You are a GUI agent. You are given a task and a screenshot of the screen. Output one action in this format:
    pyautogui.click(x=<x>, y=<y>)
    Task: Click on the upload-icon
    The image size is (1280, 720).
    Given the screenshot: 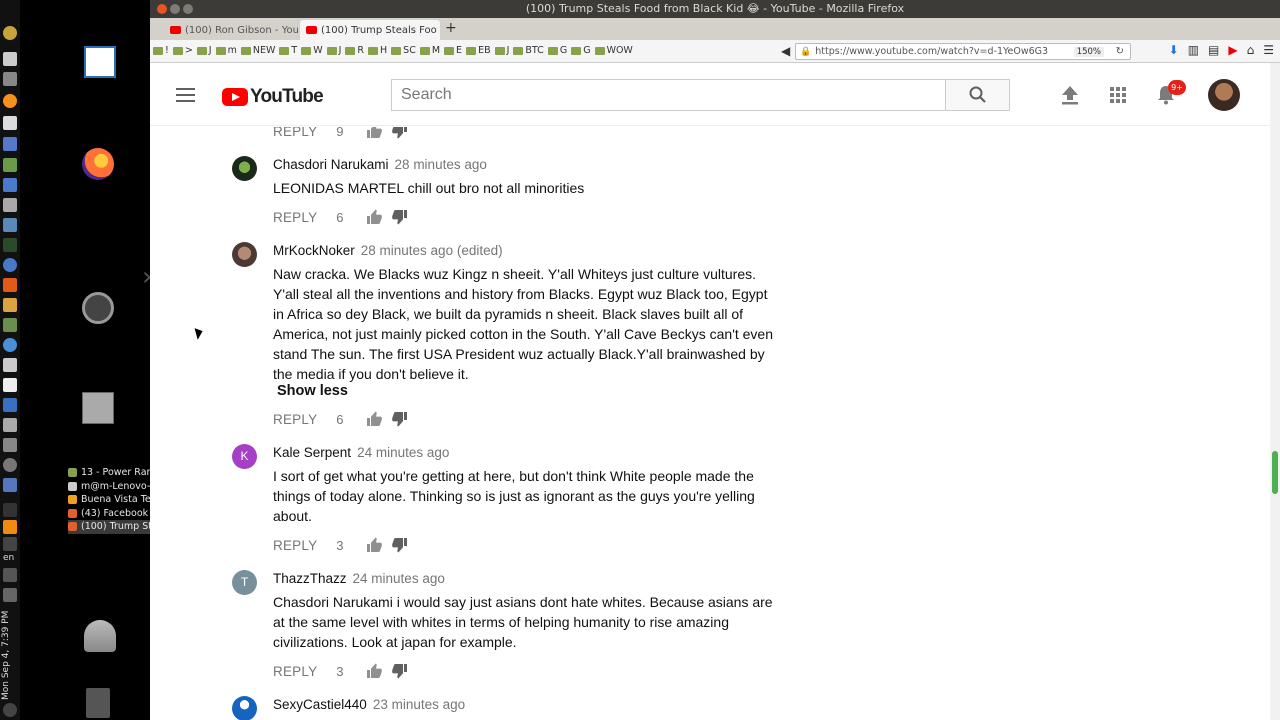 What is the action you would take?
    pyautogui.click(x=1070, y=95)
    